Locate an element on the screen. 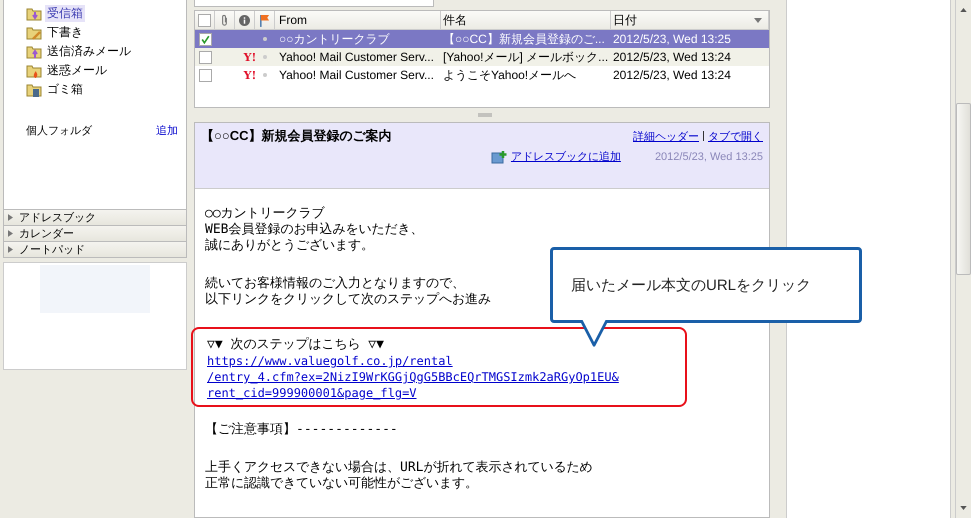 This screenshot has width=971, height=518. url-link: rent_cid=999900001&page_flg=V is located at coordinates (312, 393).